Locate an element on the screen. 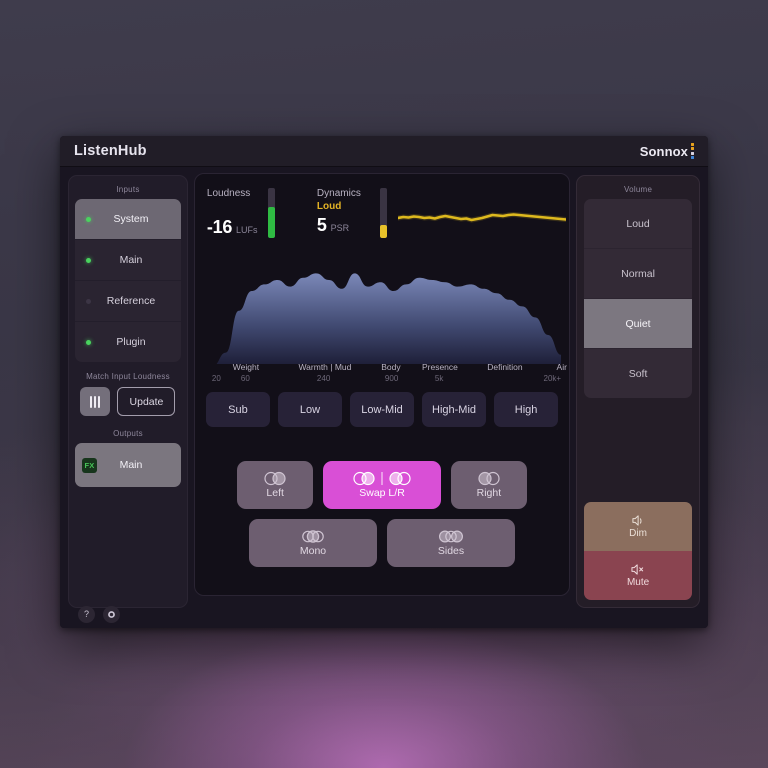  volume-level-loud: Loud is located at coordinates (638, 224).